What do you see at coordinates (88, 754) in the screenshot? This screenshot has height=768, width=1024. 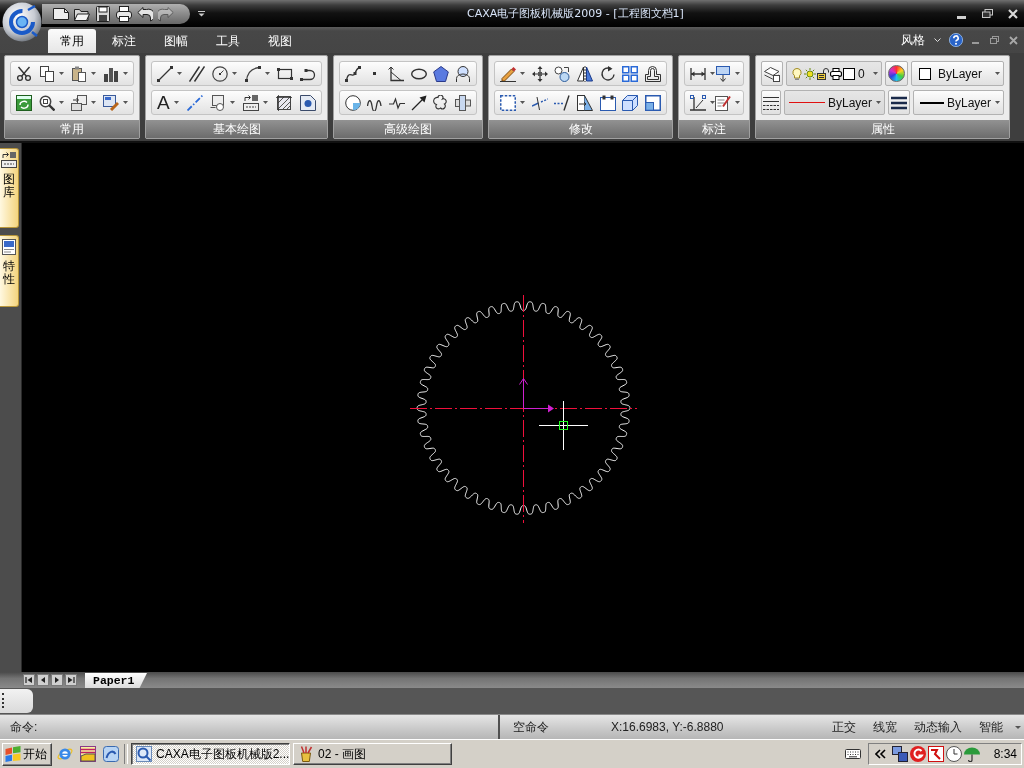 I see `folder-window-icon` at bounding box center [88, 754].